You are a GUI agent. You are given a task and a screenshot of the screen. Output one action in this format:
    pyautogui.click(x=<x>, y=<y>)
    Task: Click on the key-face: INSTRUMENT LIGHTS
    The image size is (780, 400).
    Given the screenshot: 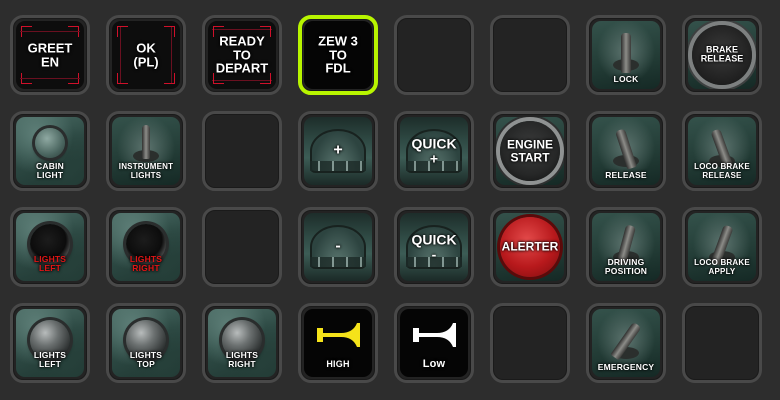 What is the action you would take?
    pyautogui.click(x=146, y=151)
    